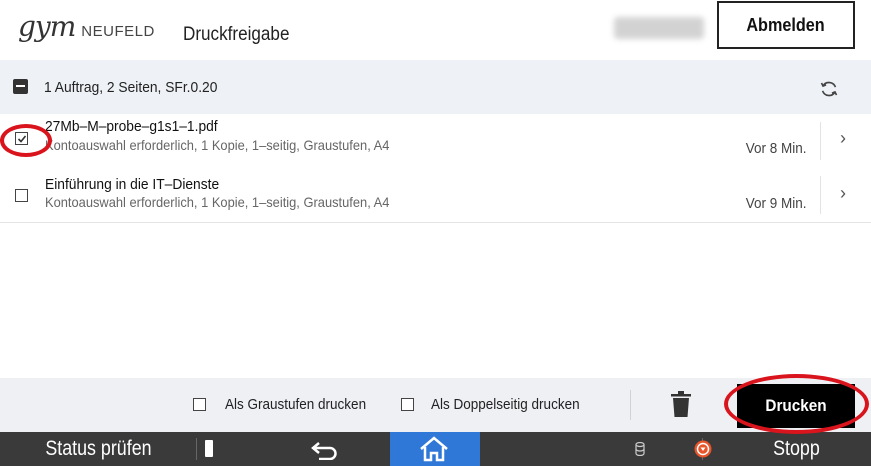 The image size is (871, 466). What do you see at coordinates (131, 126) in the screenshot?
I see `job-name: 27Mb–M–probe–g1s1–1.pdf` at bounding box center [131, 126].